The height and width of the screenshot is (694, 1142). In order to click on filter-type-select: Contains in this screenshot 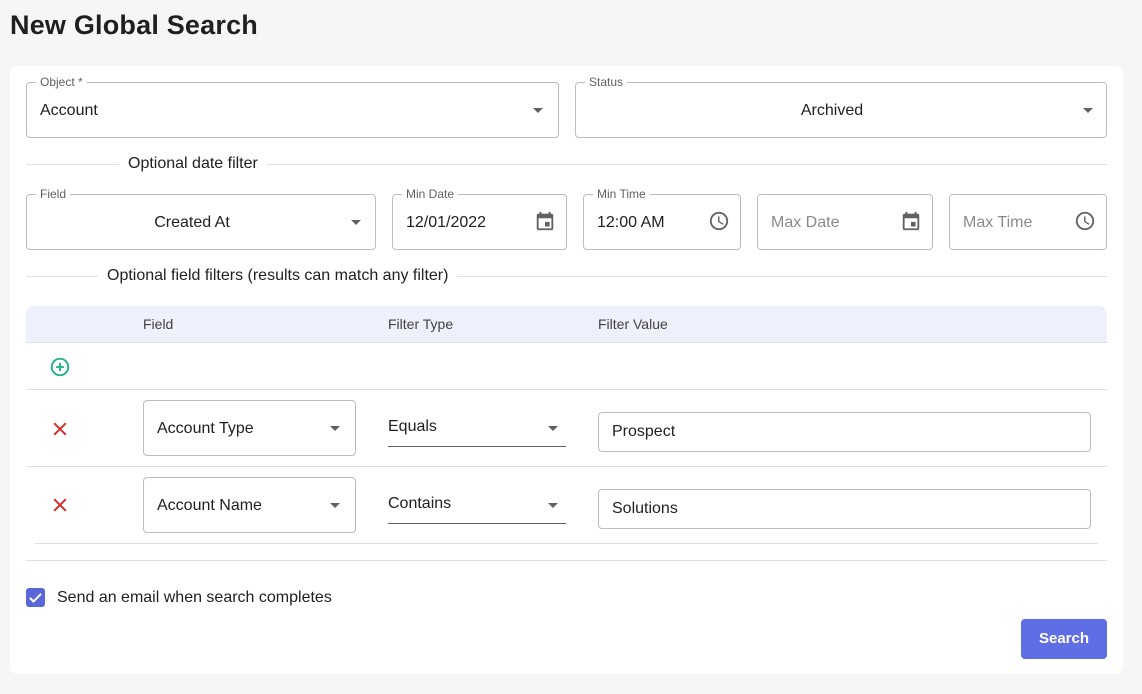, I will do `click(477, 508)`.